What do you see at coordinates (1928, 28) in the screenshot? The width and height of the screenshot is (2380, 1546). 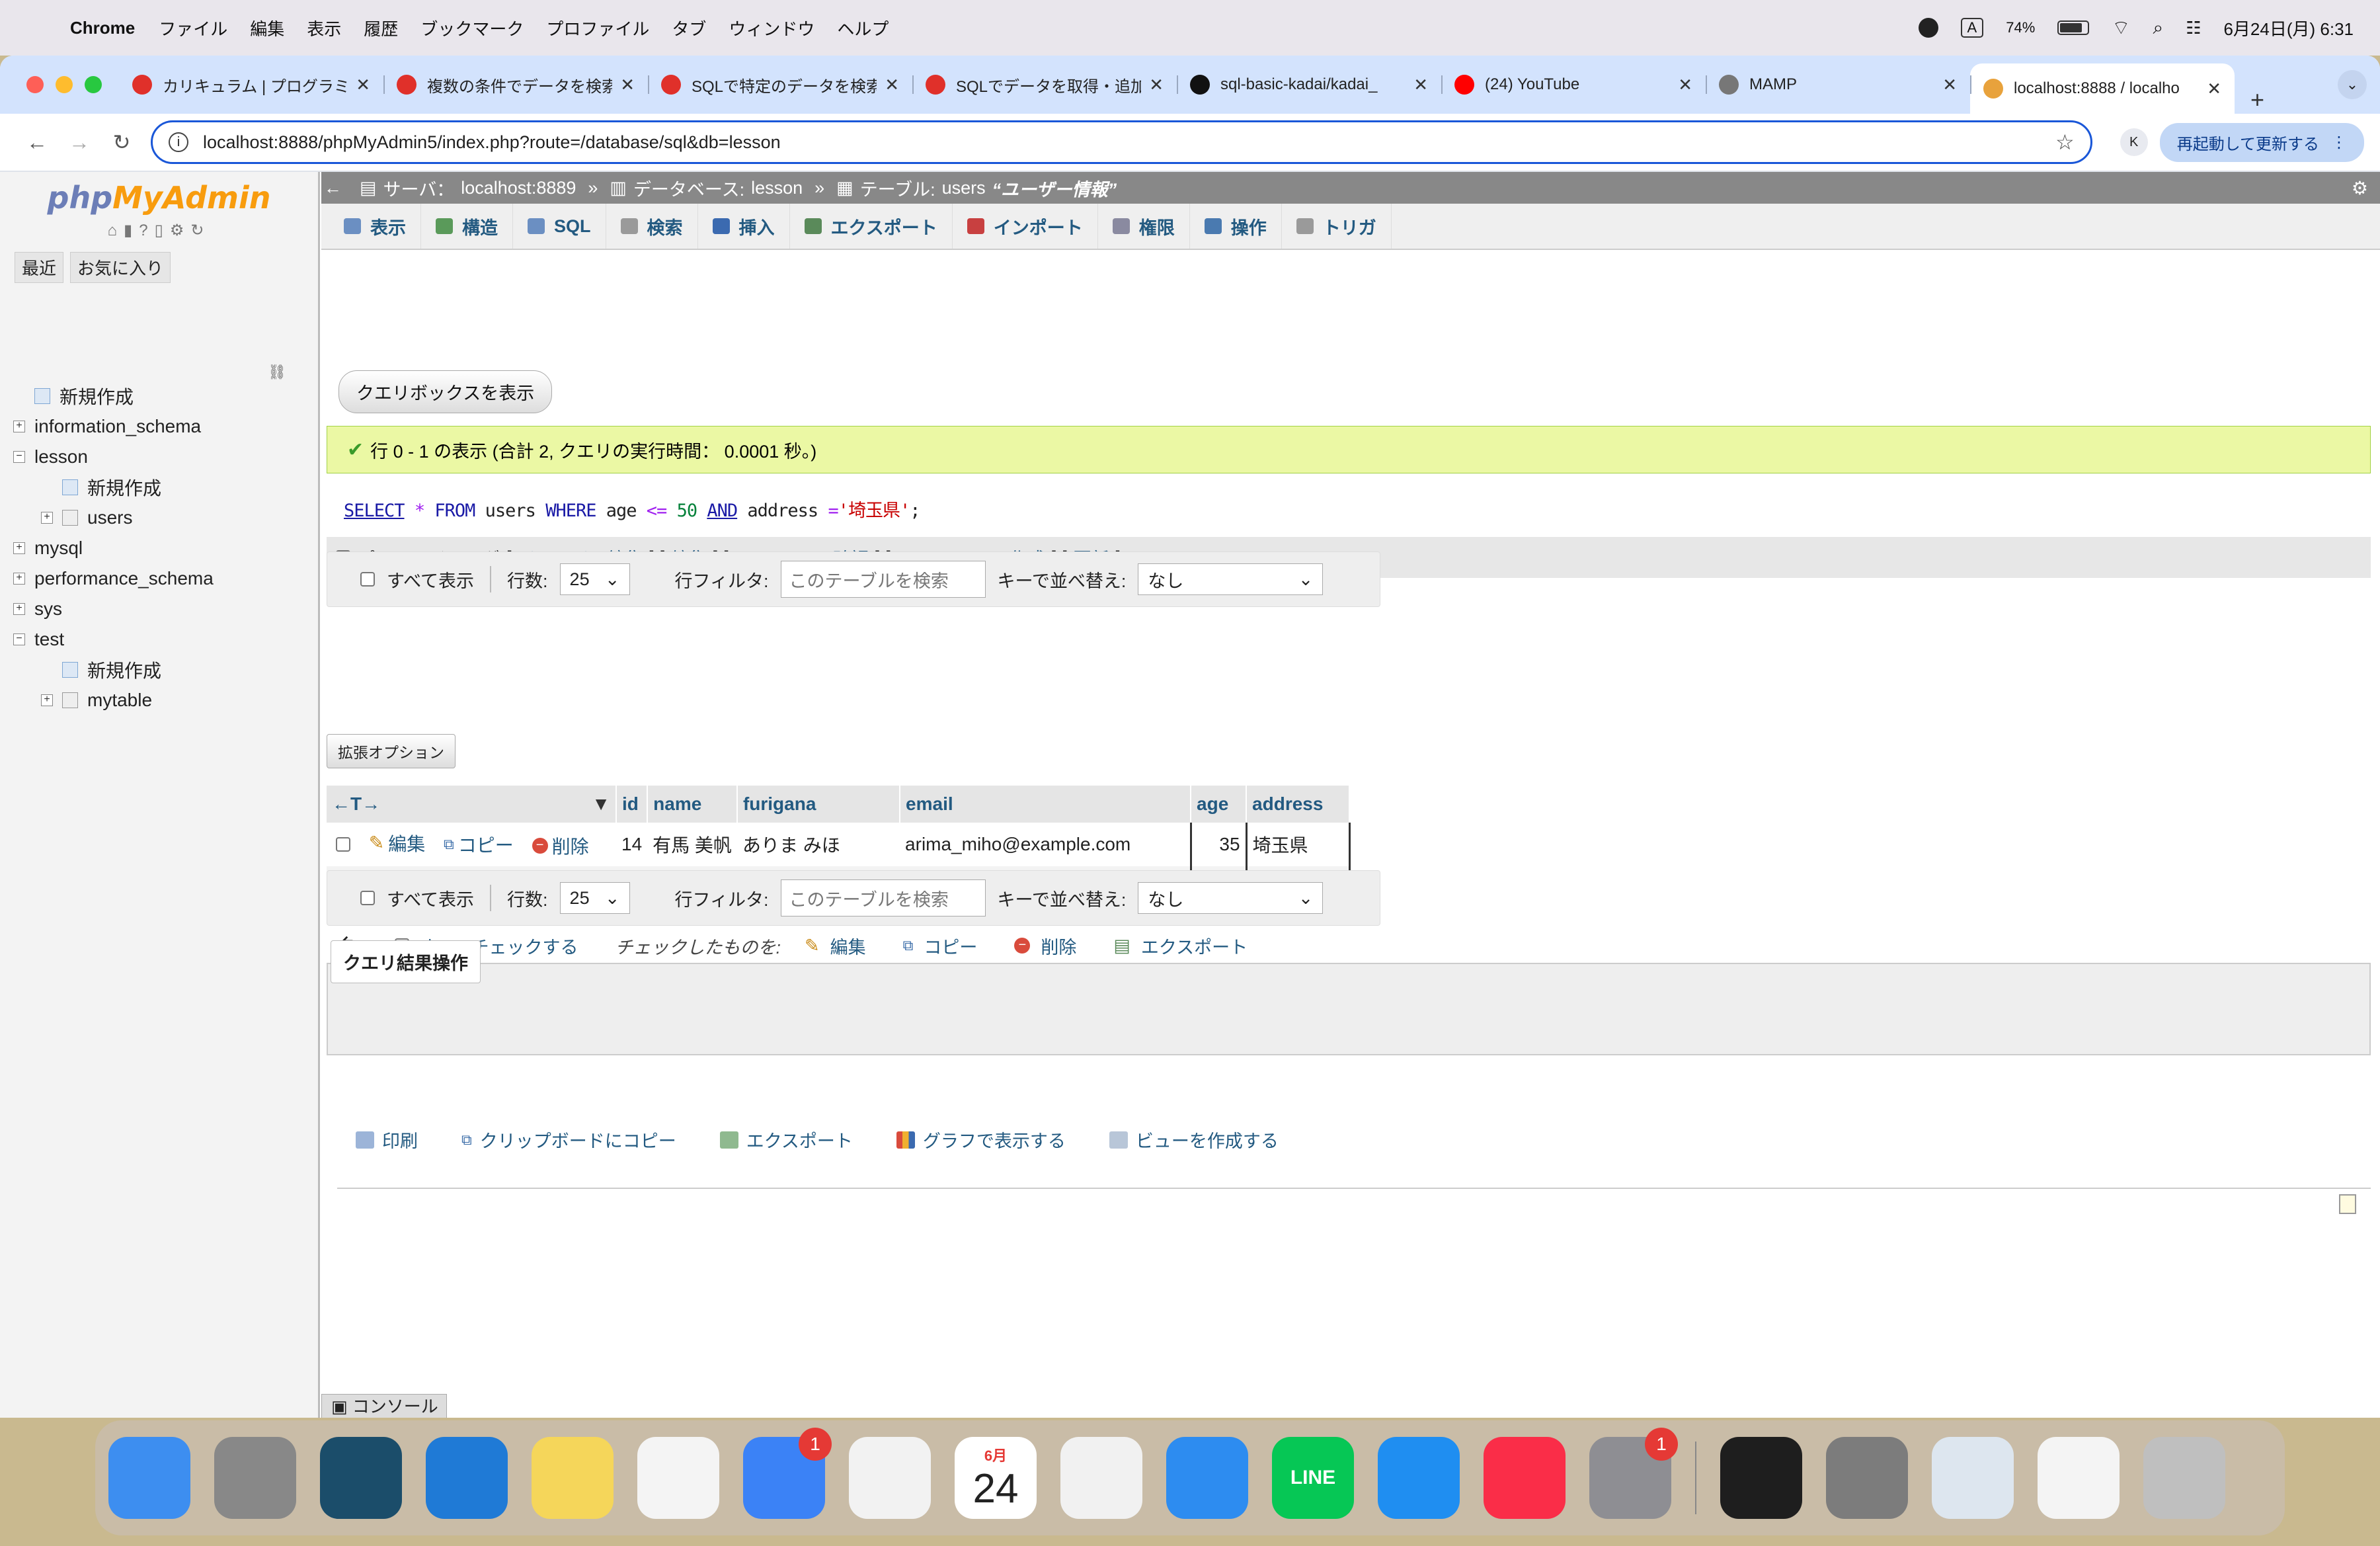 I see `line-status-icon` at bounding box center [1928, 28].